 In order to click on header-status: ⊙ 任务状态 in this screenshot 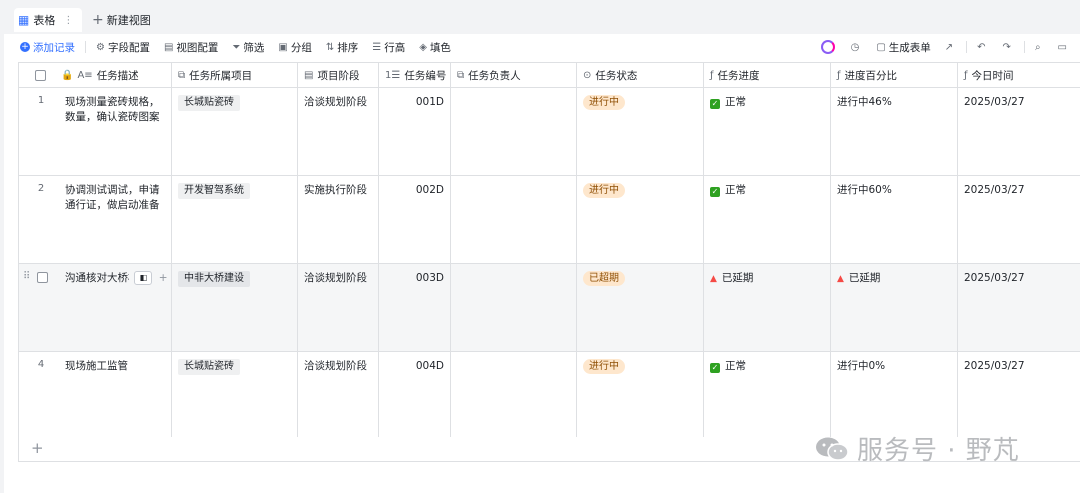, I will do `click(640, 75)`.